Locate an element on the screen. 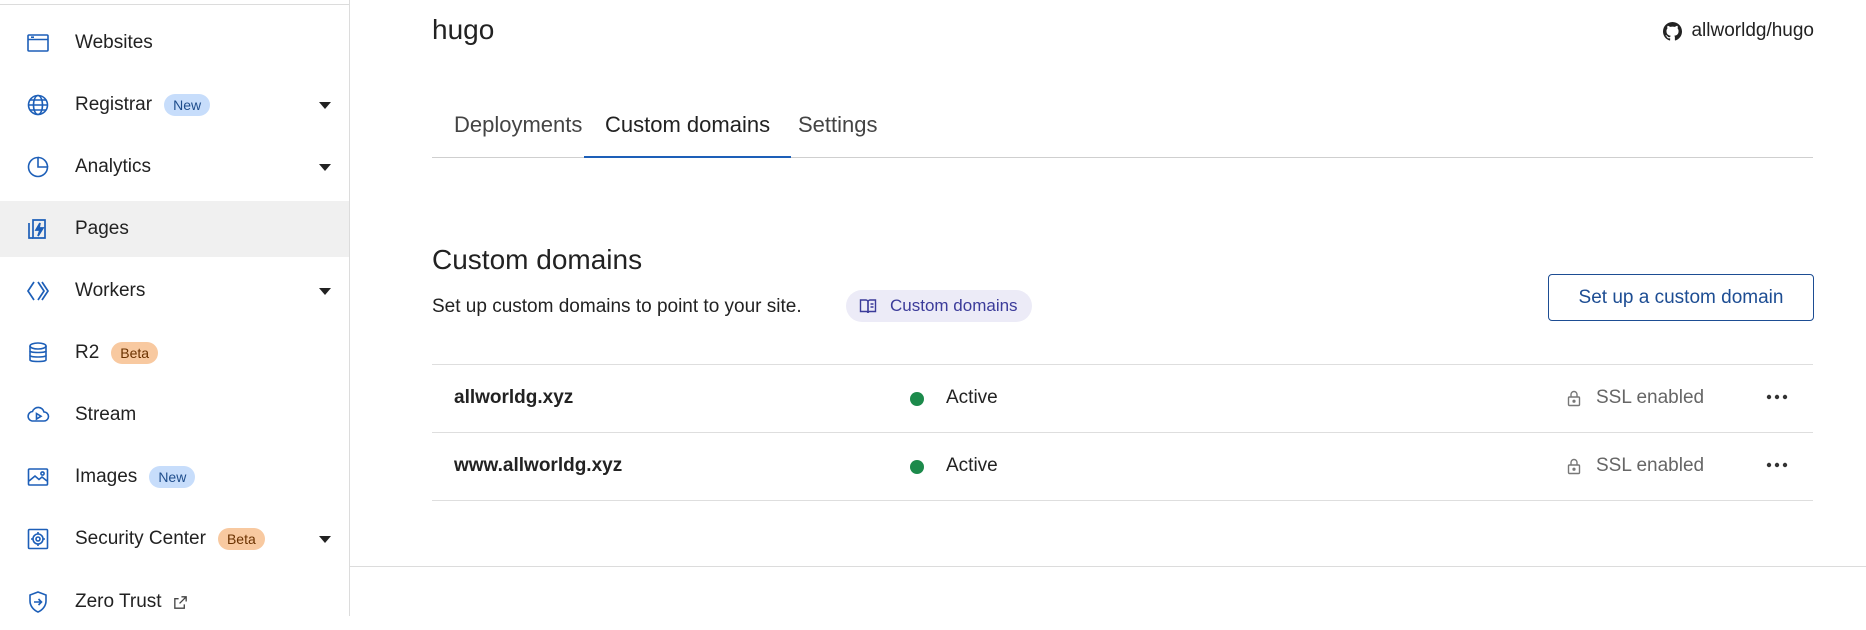 The height and width of the screenshot is (630, 1866). sidebar-item-label: Pages is located at coordinates (102, 228).